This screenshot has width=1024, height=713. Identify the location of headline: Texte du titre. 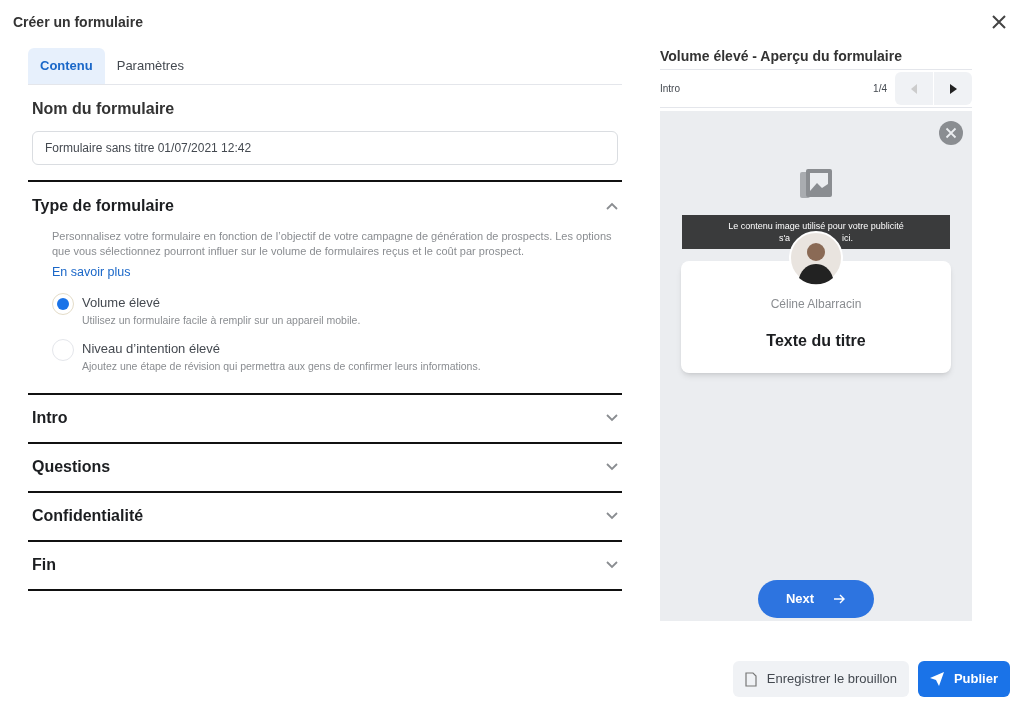
(816, 341).